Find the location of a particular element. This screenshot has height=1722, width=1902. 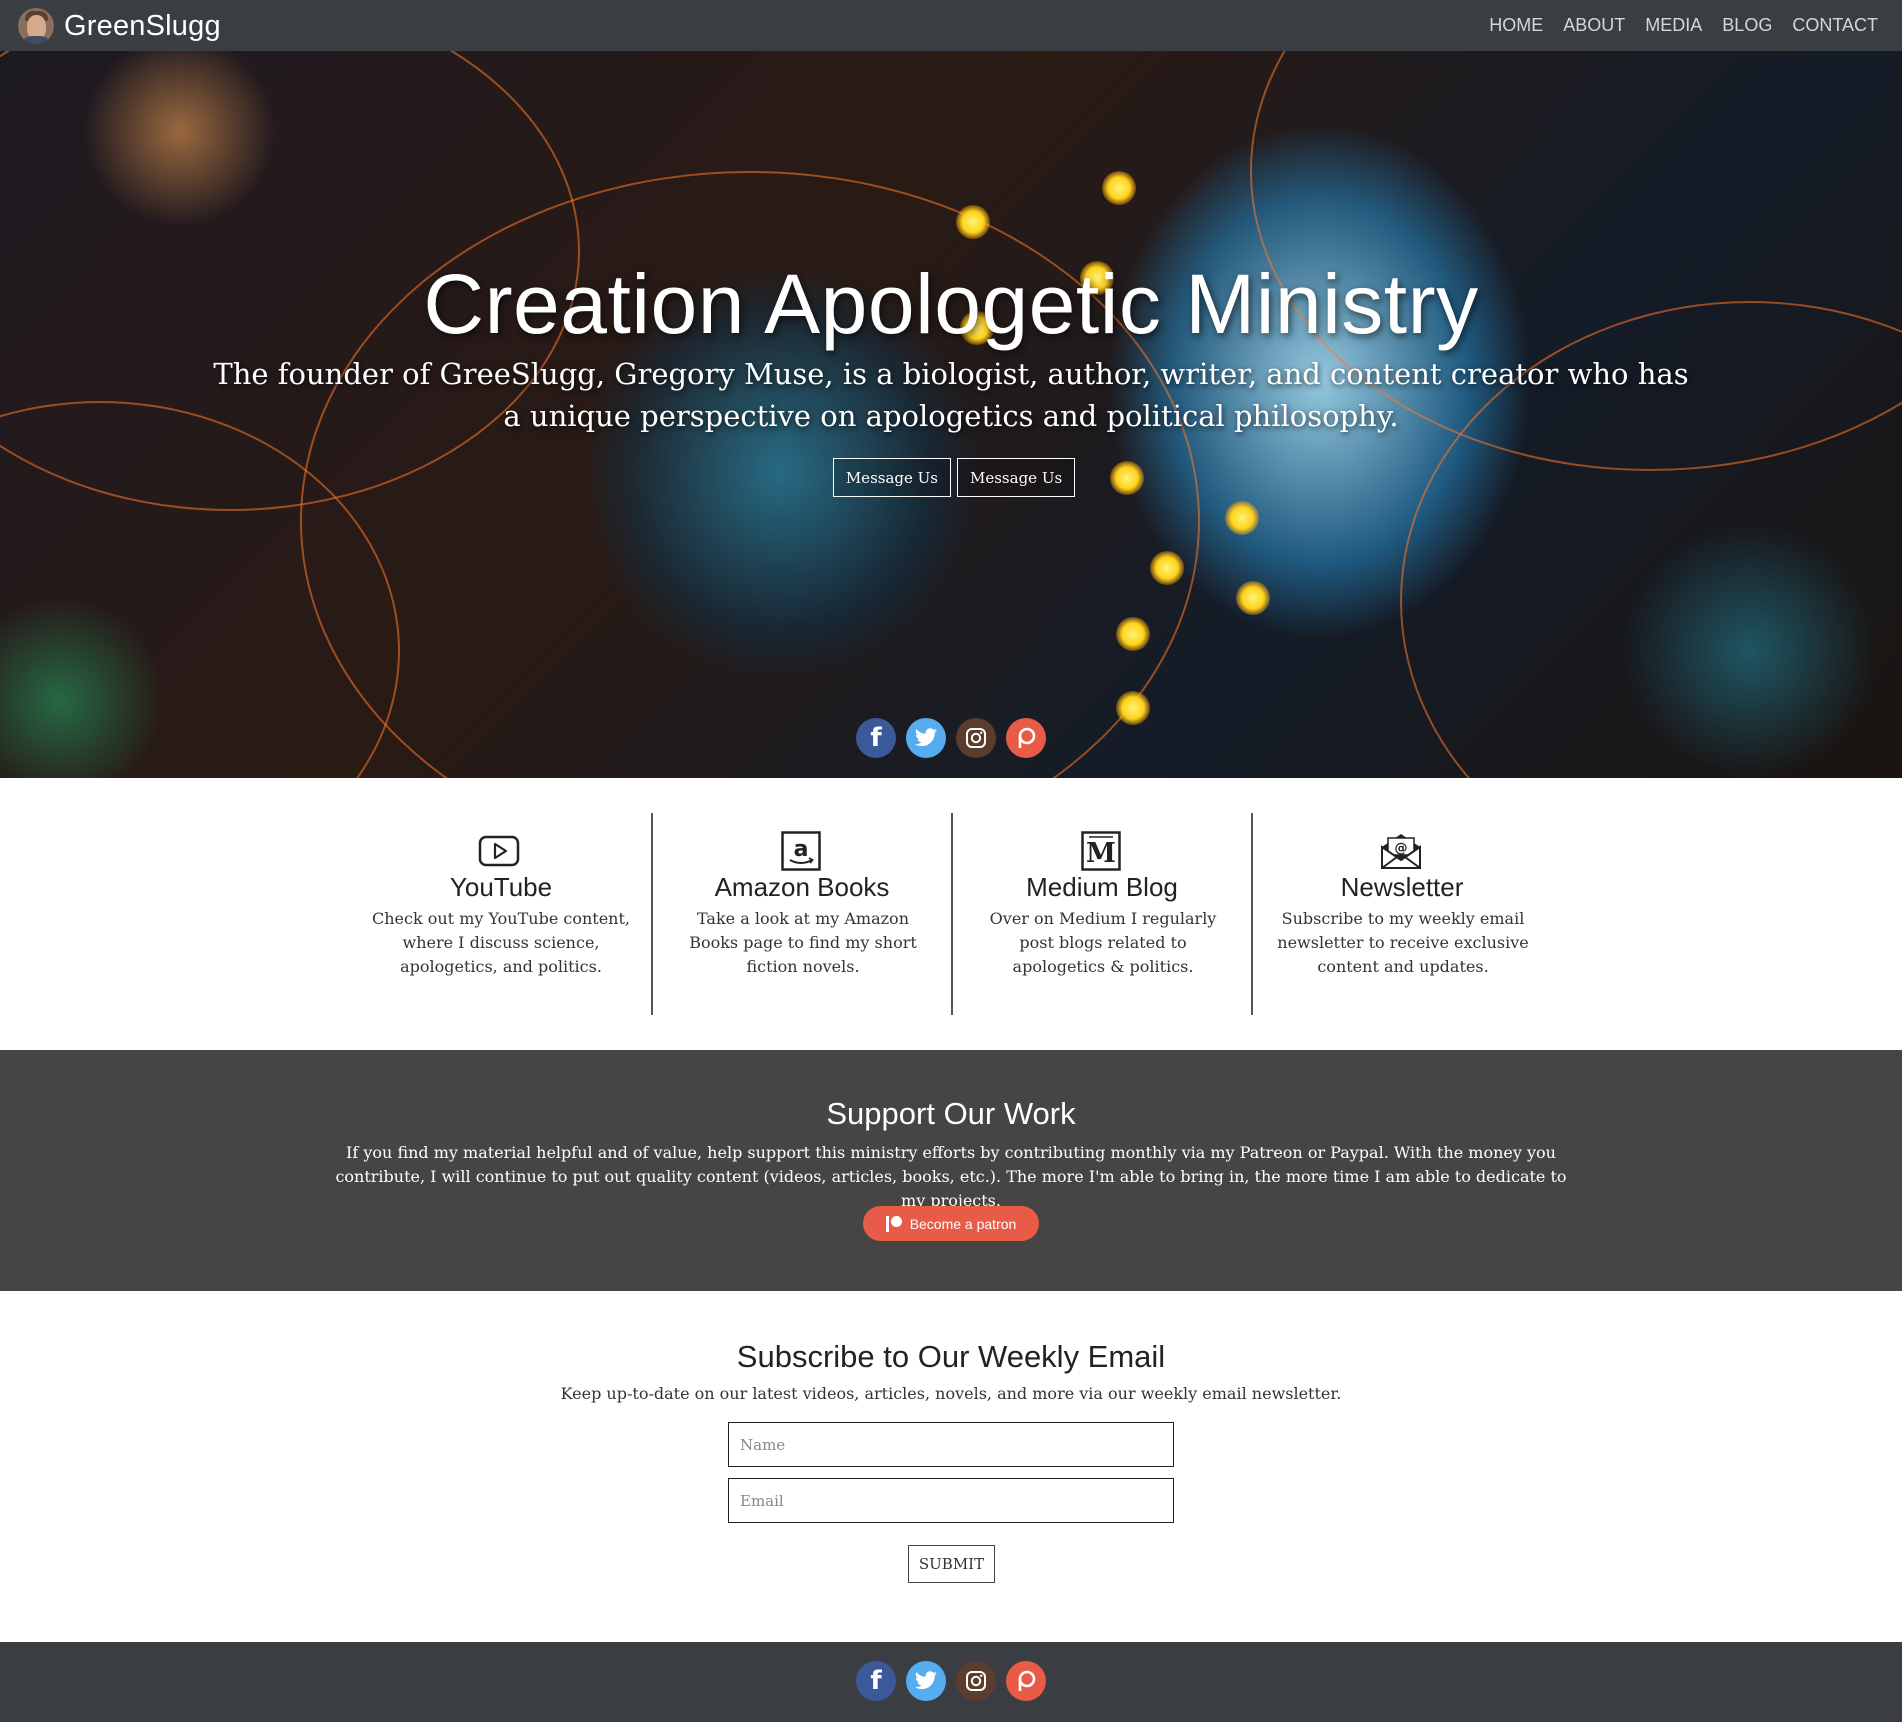

newsletter-icon: @ is located at coordinates (1401, 851).